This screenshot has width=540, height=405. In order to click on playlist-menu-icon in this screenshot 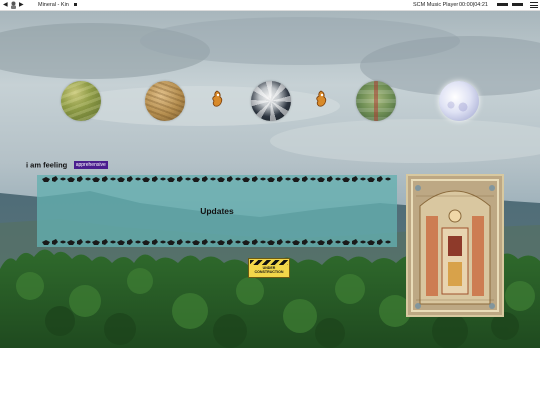, I will do `click(534, 5)`.